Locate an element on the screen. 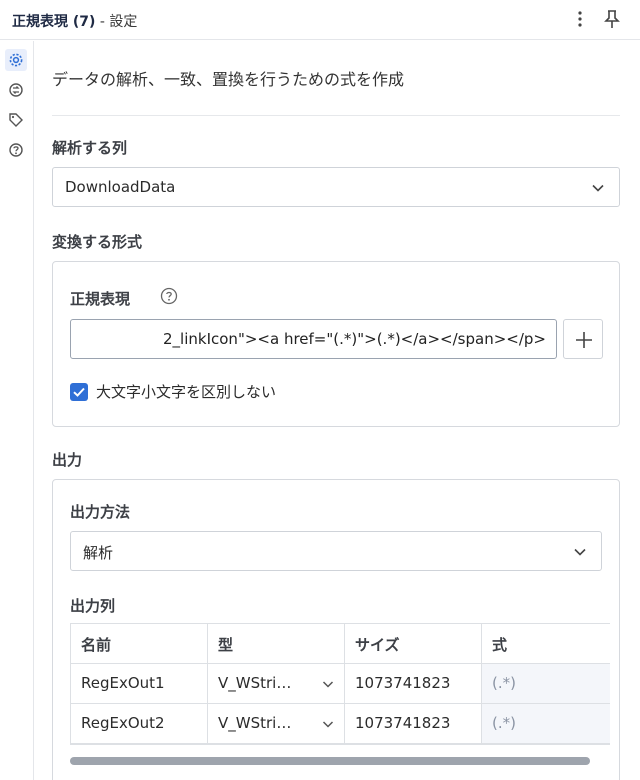 The height and width of the screenshot is (780, 640). panel-subtitle: - 設定 is located at coordinates (116, 22).